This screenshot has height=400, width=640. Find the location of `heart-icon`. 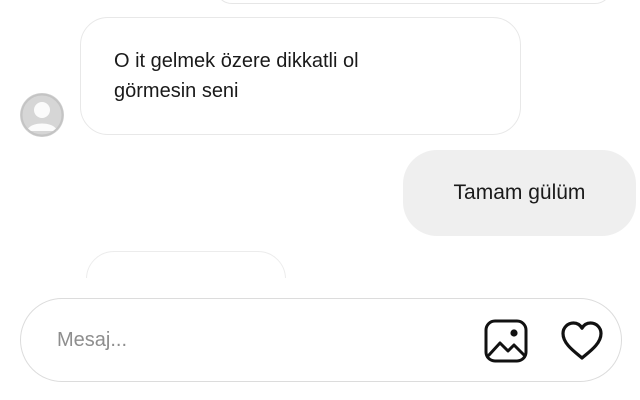

heart-icon is located at coordinates (582, 340).